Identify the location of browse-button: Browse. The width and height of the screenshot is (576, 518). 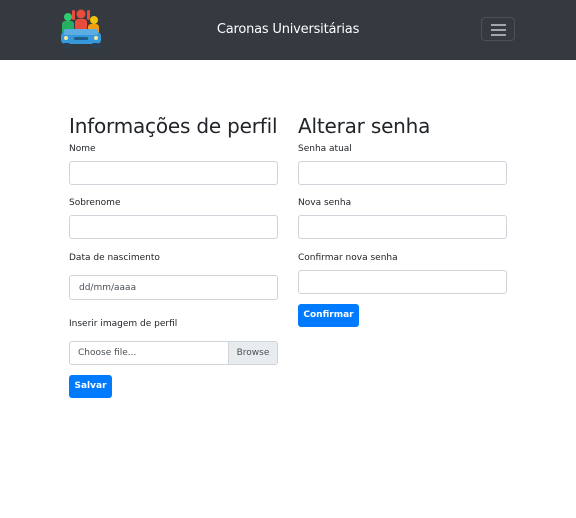
(252, 353).